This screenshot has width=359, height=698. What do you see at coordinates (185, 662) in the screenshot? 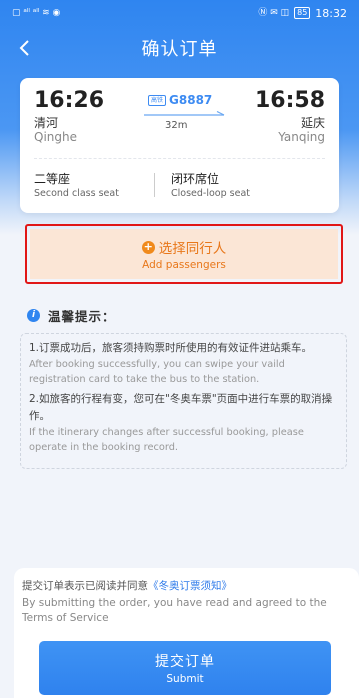
I see `submit-label-cn: 提交订单` at bounding box center [185, 662].